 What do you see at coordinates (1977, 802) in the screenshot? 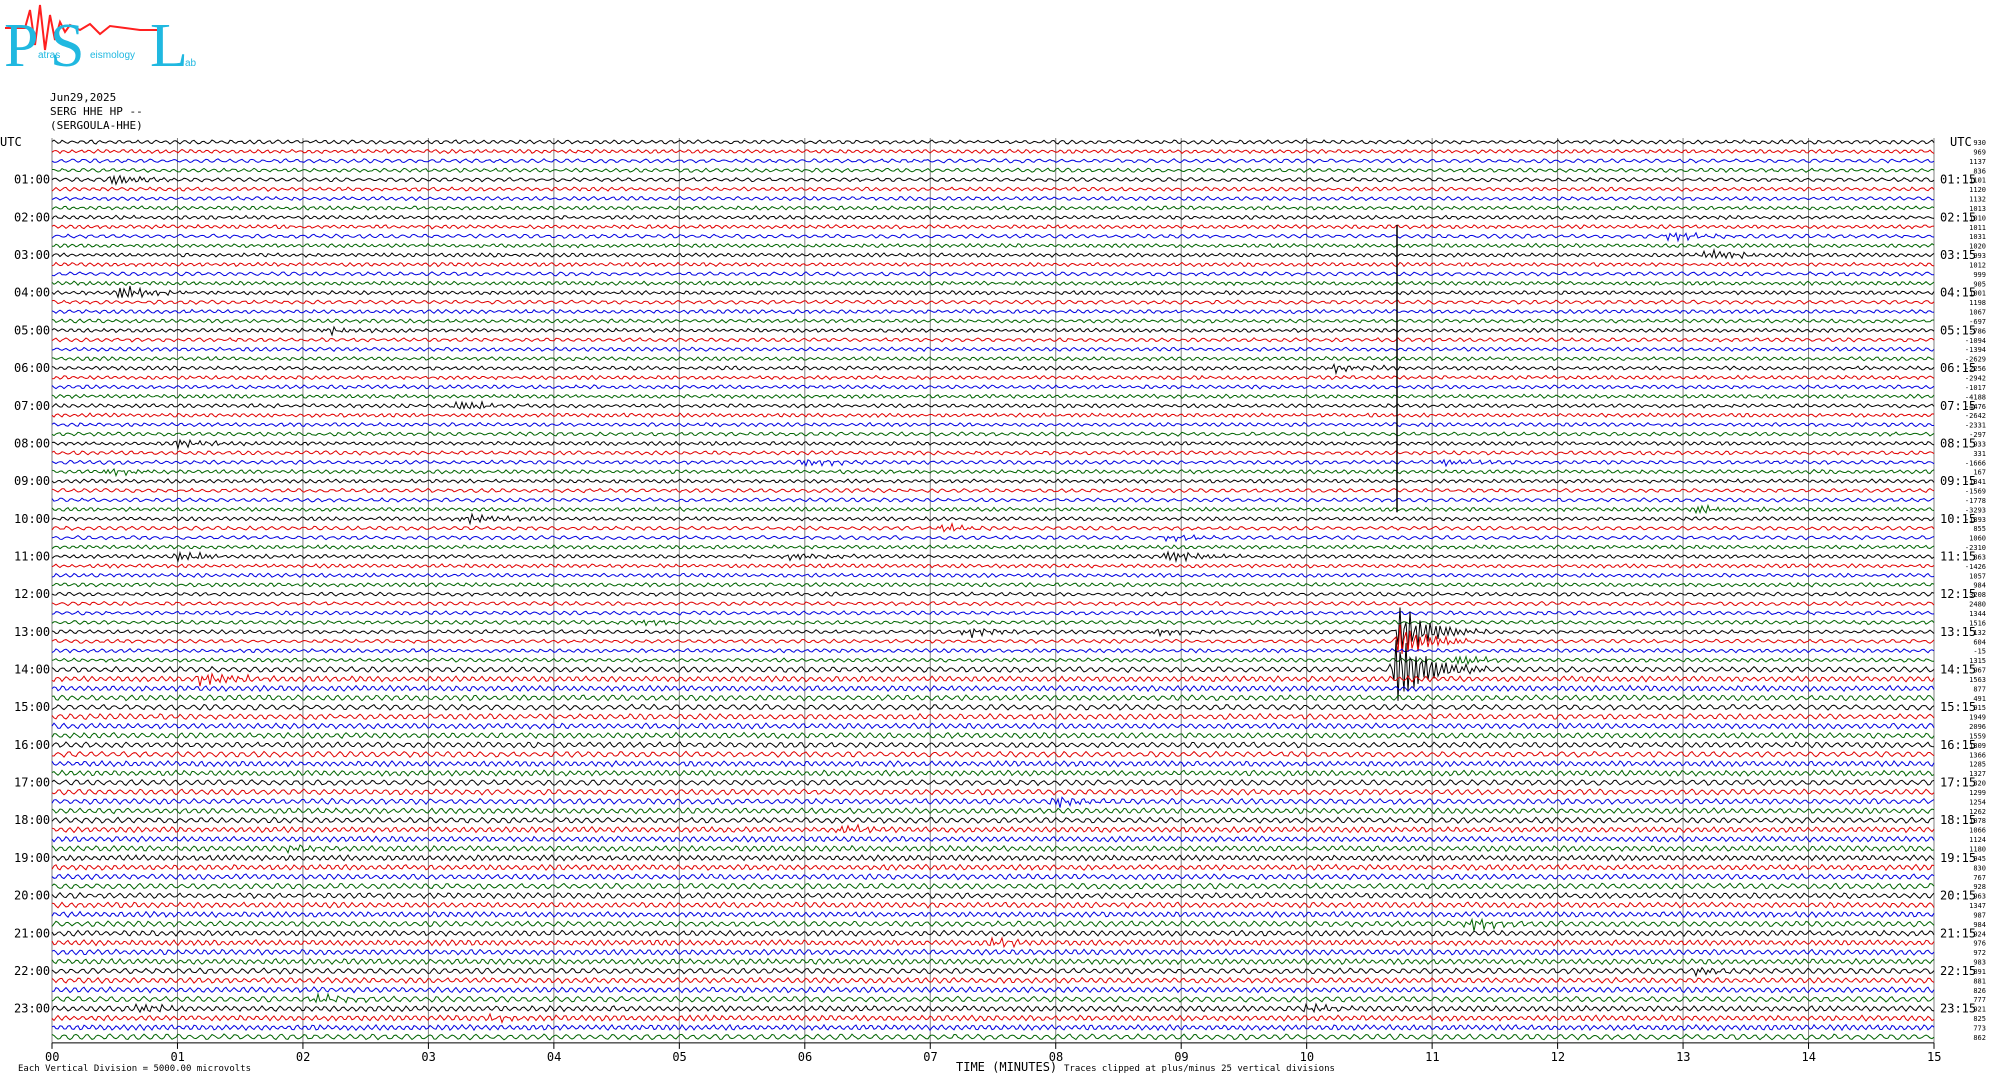
I see `row-offset-label: 1254` at bounding box center [1977, 802].